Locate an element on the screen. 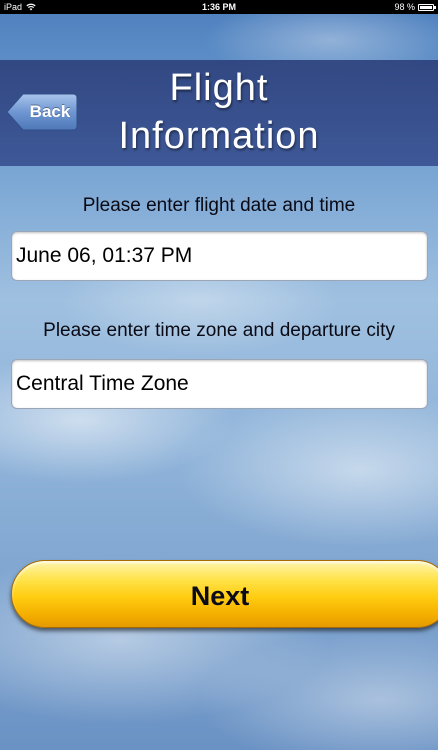  status-bar: iPad 1:36 PM 98 % is located at coordinates (219, 7).